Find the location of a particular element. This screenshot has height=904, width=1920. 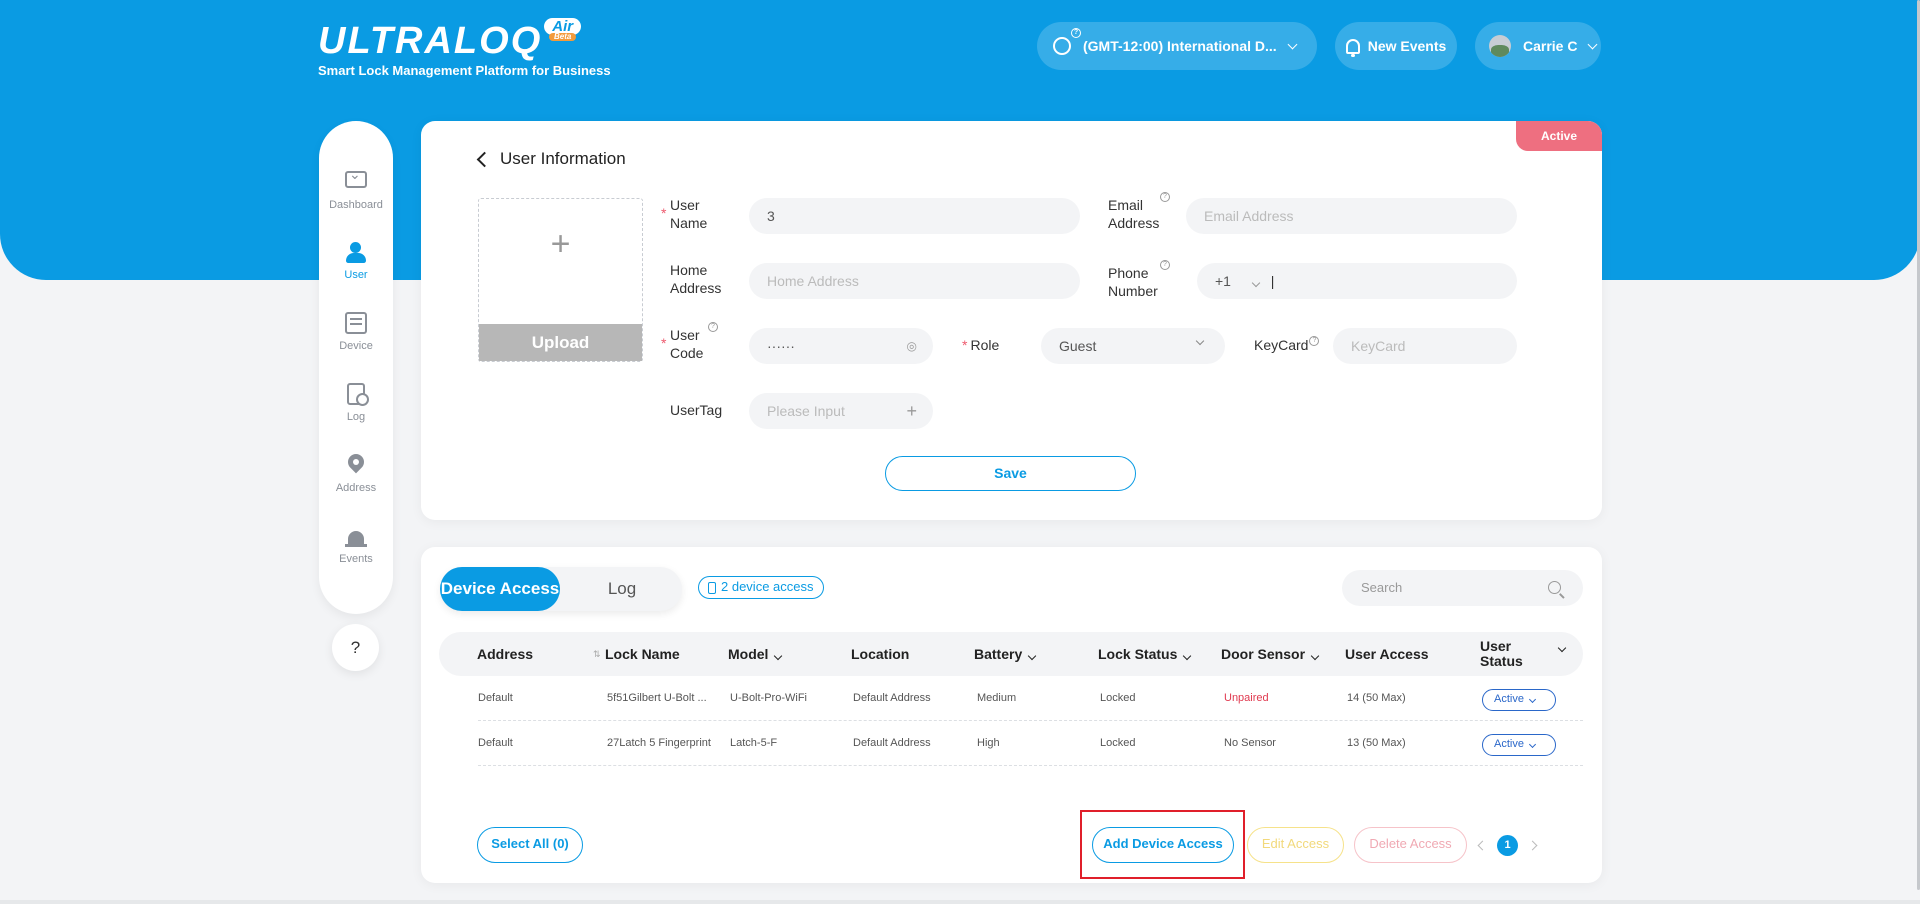

column-location: Location is located at coordinates (880, 654).